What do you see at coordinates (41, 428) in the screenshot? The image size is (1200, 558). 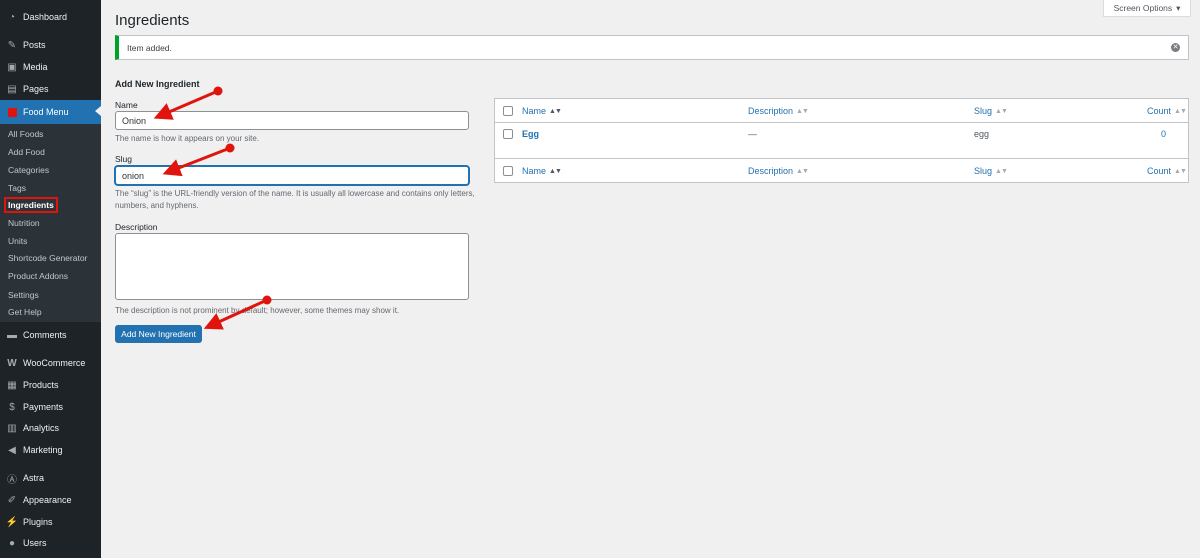 I see `menu-label: Analytics` at bounding box center [41, 428].